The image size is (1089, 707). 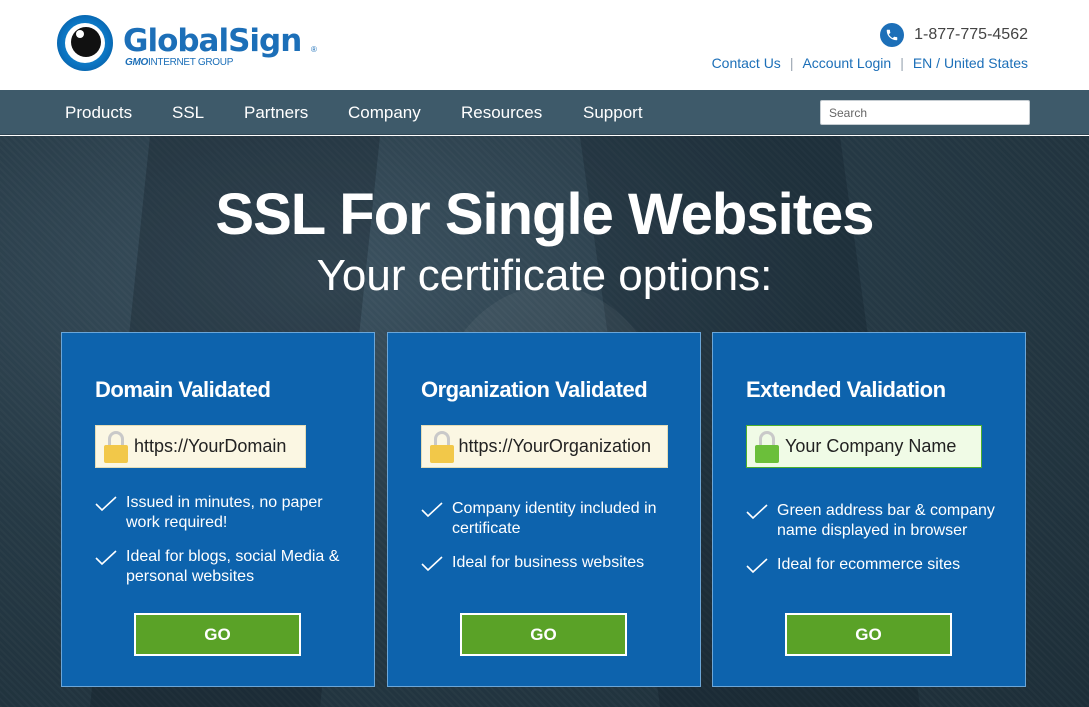 What do you see at coordinates (210, 446) in the screenshot?
I see `address-text: https://YourDomain` at bounding box center [210, 446].